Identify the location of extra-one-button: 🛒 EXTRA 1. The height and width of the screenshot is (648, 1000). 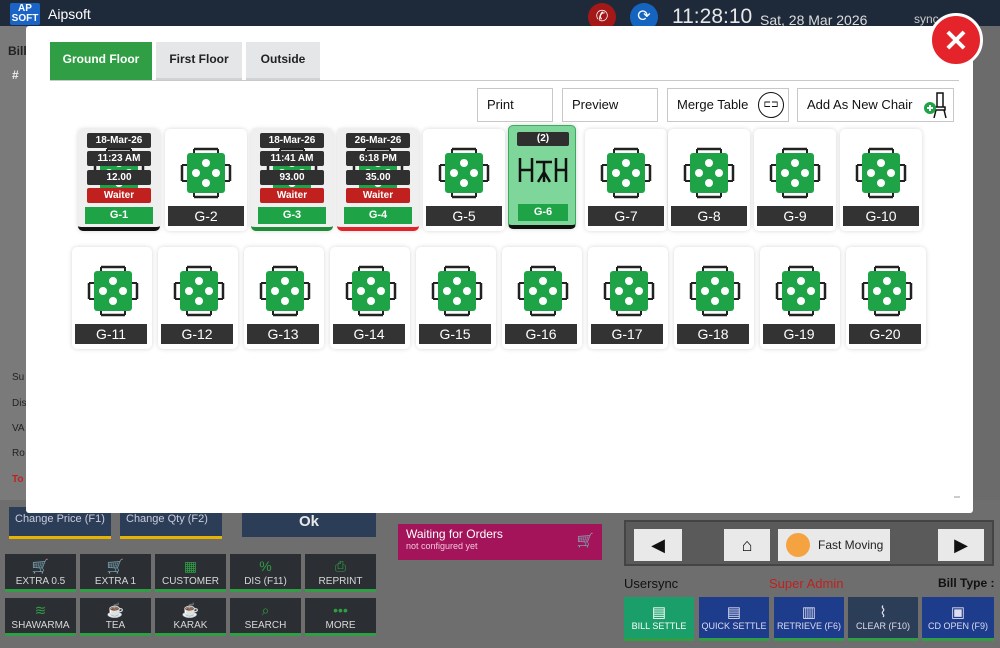
(115, 573).